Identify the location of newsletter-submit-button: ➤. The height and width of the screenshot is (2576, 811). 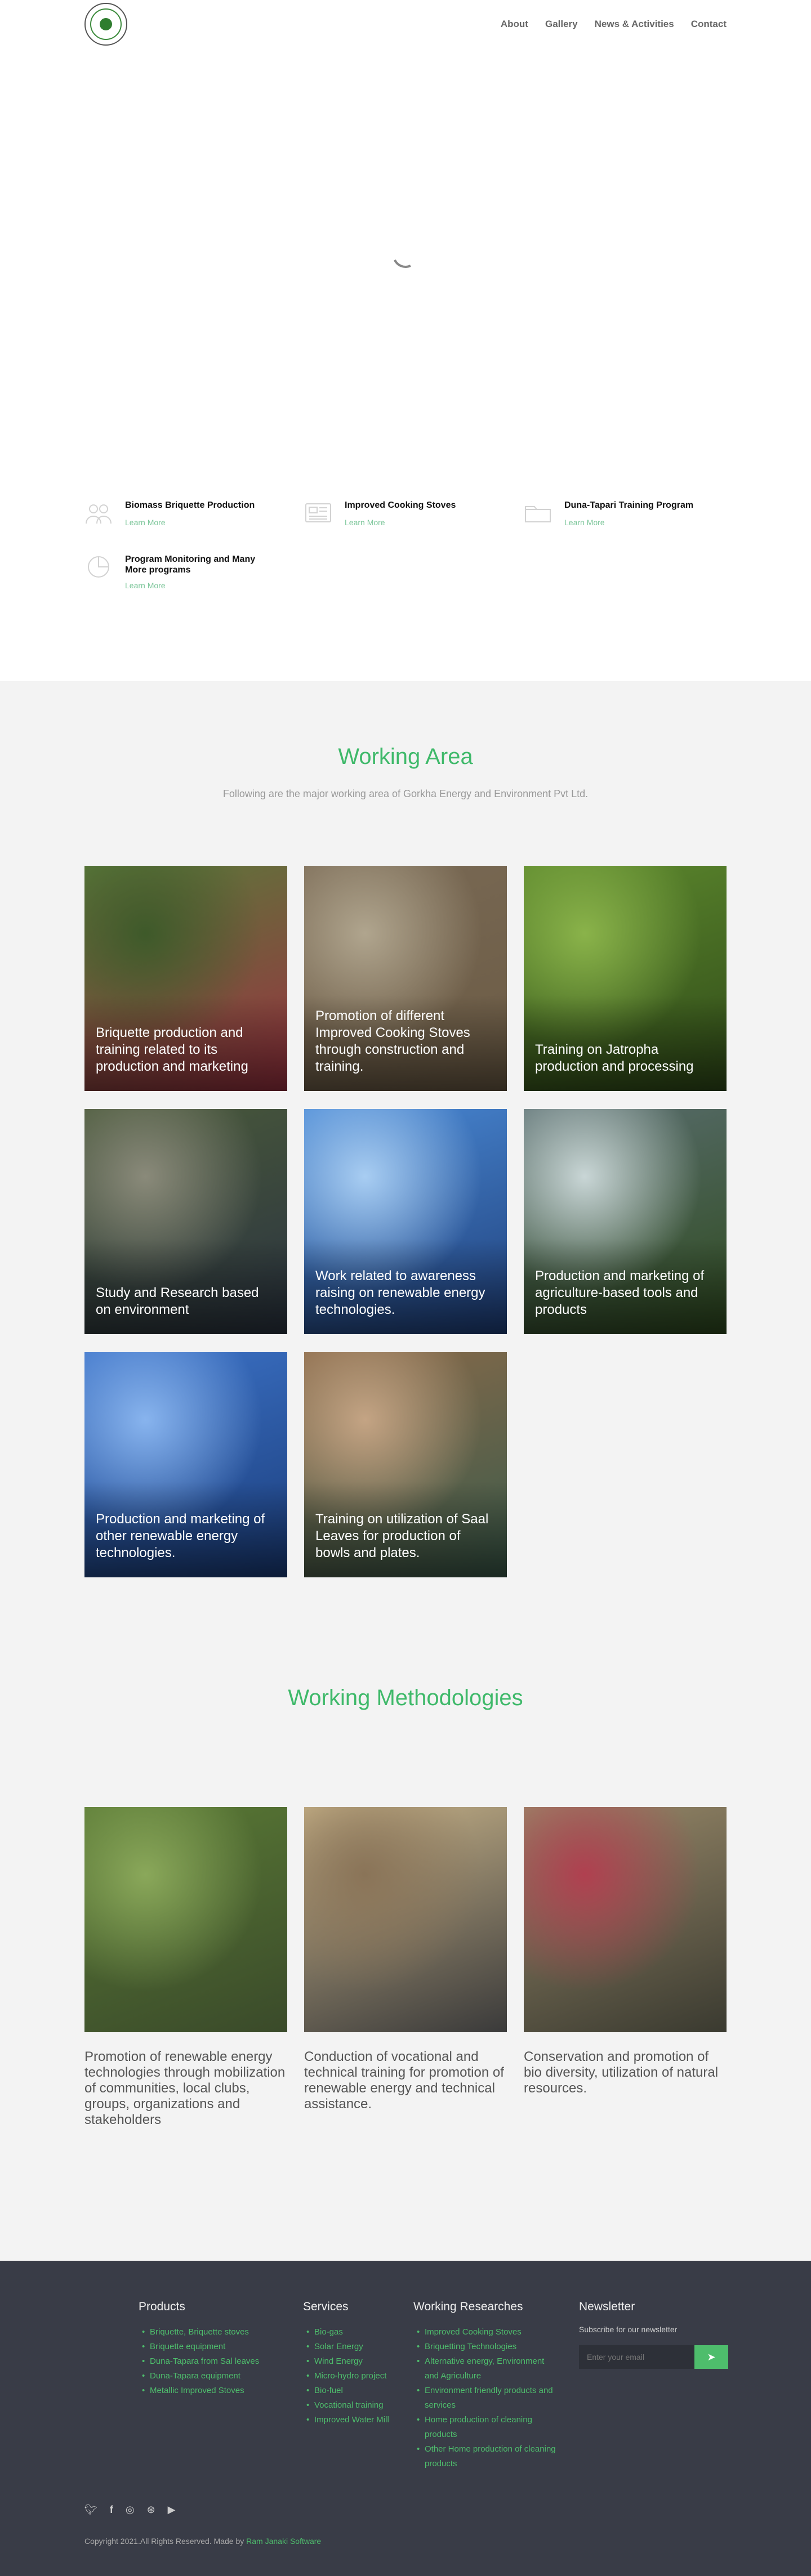
(711, 2357).